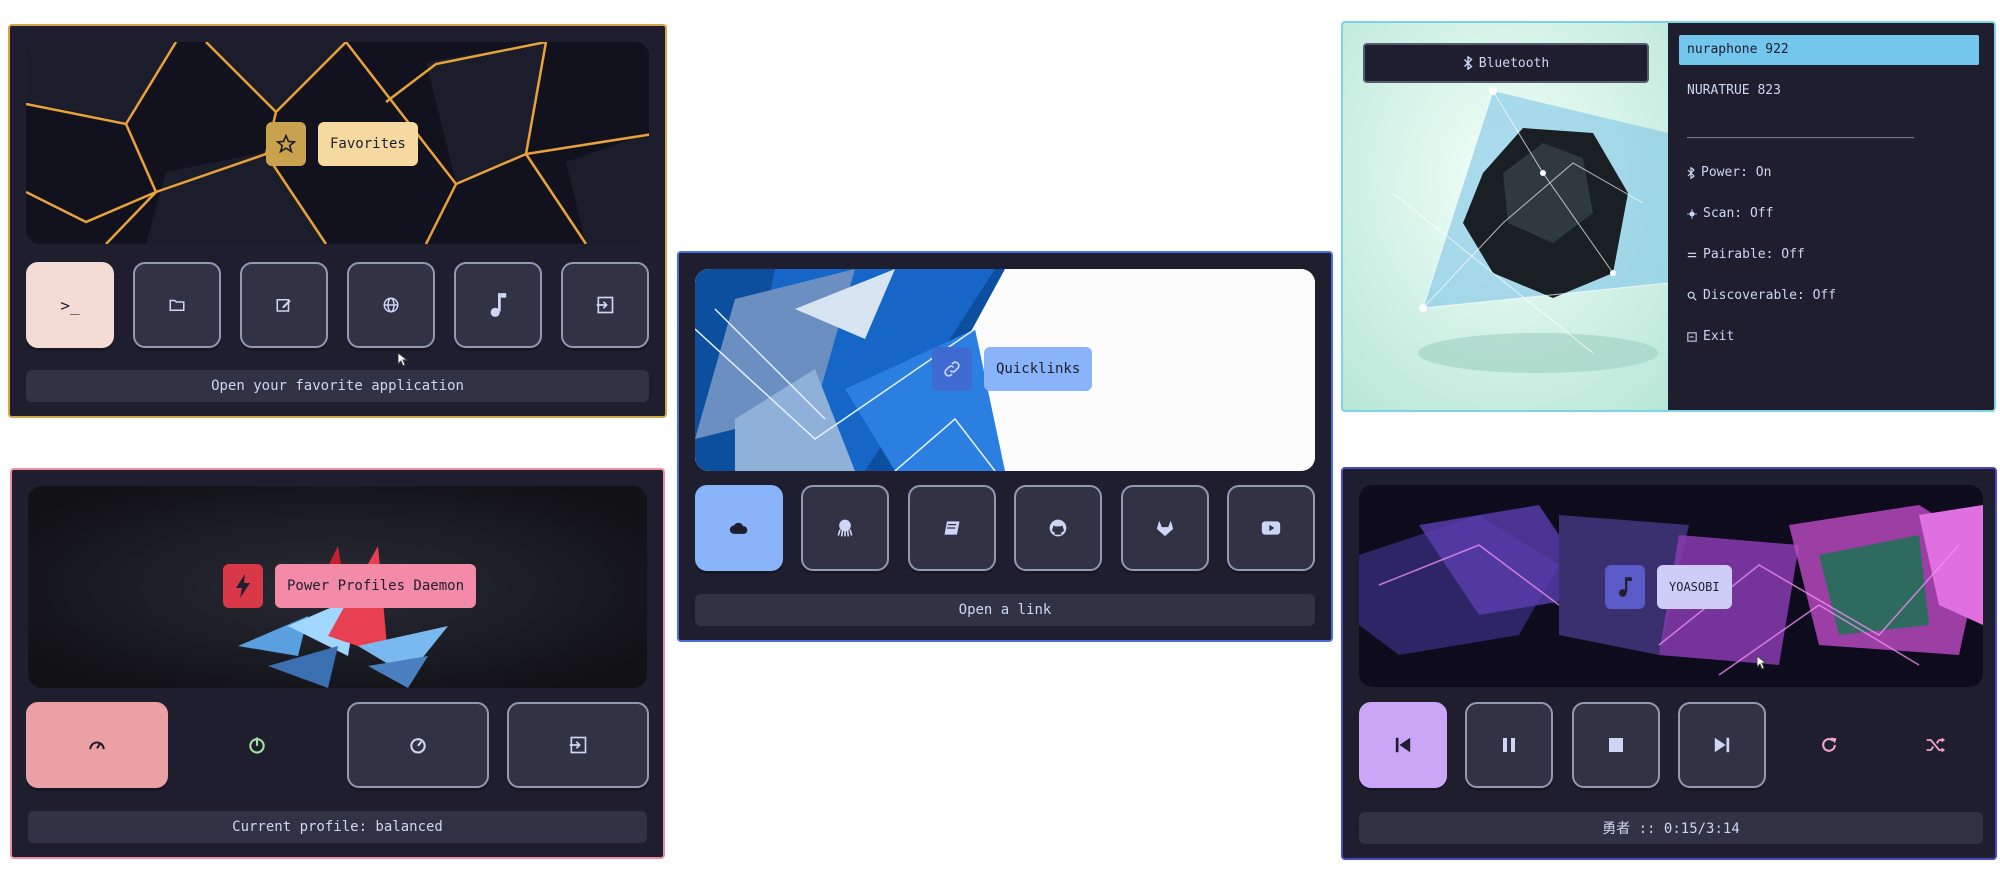 The height and width of the screenshot is (875, 2000). What do you see at coordinates (1005, 610) in the screenshot?
I see `quicklinks-footer: Open a link` at bounding box center [1005, 610].